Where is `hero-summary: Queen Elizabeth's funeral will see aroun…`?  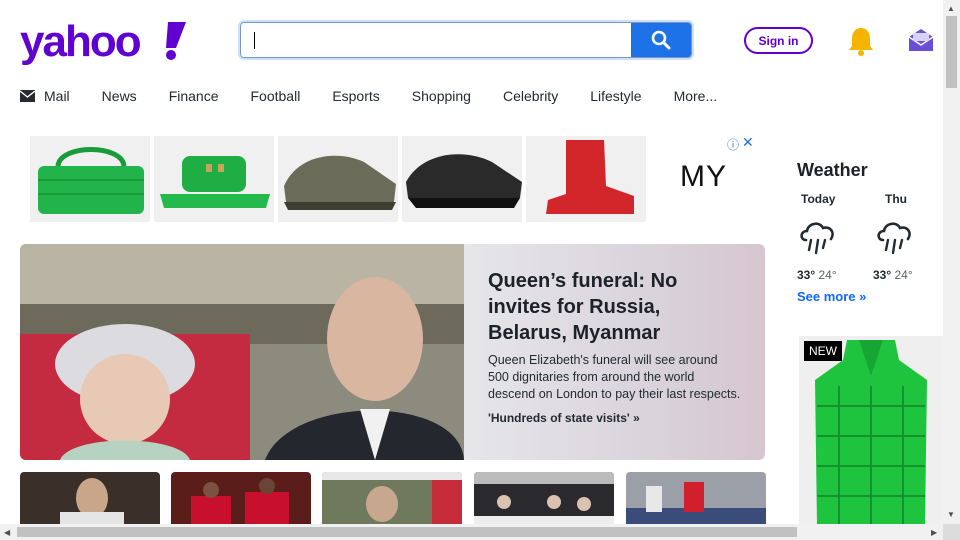 hero-summary: Queen Elizabeth's funeral will see aroun… is located at coordinates (614, 377).